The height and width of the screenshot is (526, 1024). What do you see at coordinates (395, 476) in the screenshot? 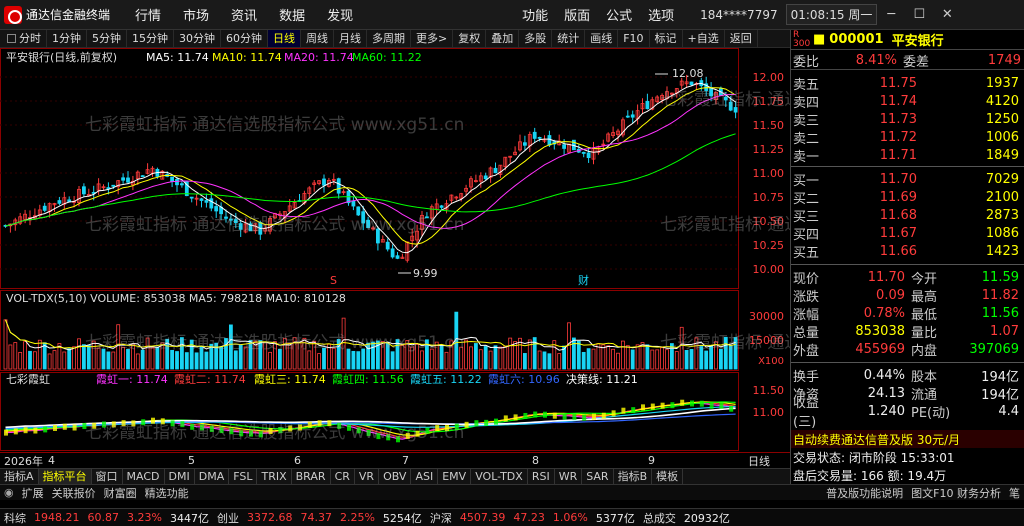
I see `indicator-tab: OBV` at bounding box center [395, 476].